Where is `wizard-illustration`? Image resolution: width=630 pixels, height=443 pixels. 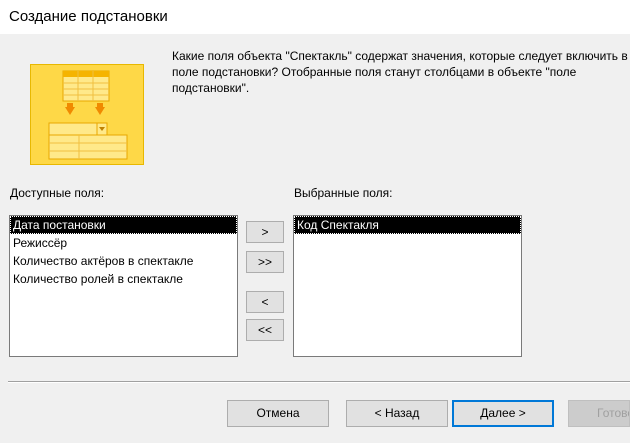 wizard-illustration is located at coordinates (87, 114).